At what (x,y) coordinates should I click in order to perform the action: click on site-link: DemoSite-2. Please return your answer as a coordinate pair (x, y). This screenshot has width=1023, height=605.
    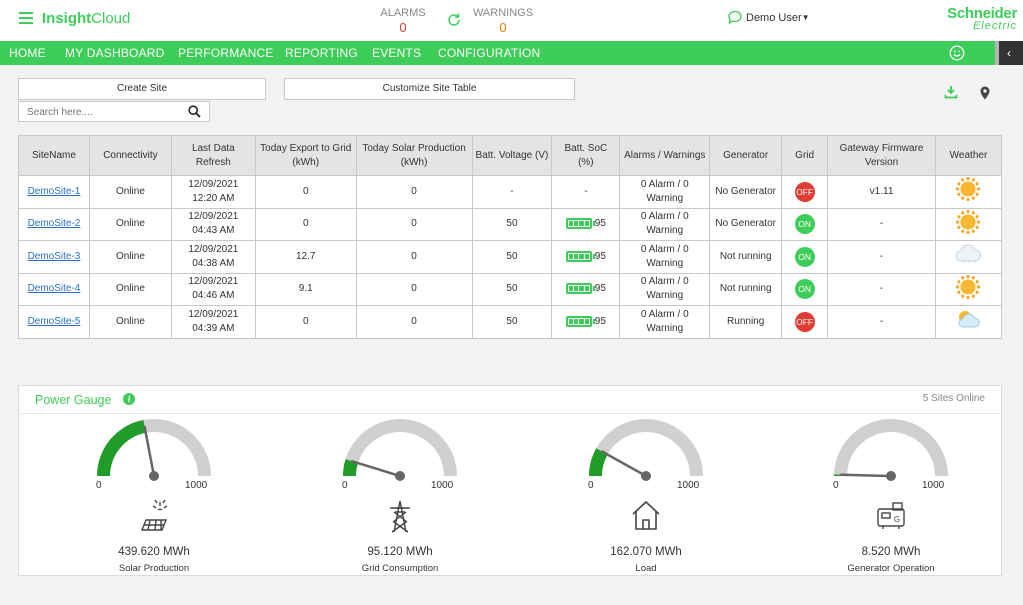
    Looking at the image, I should click on (54, 223).